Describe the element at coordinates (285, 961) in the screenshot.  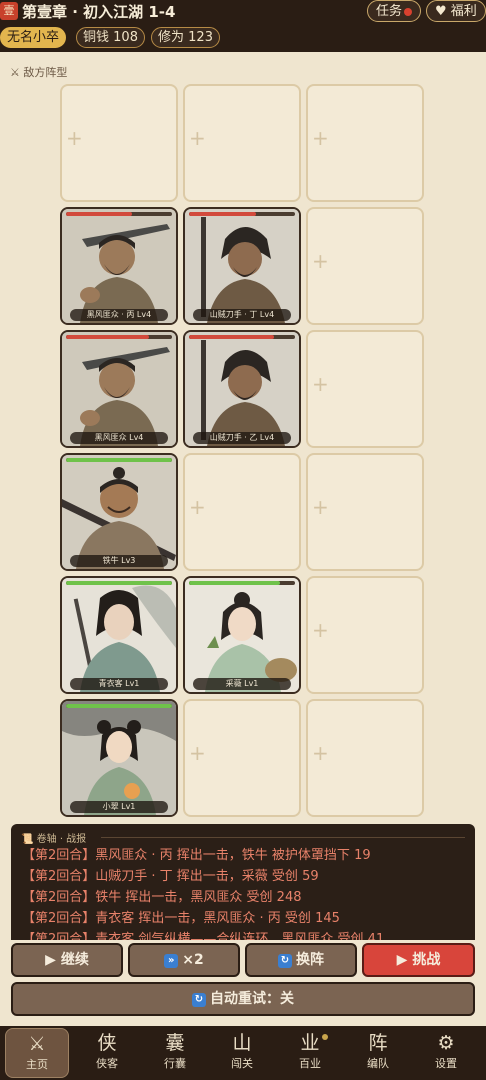
I see `refresh-icon: ↻` at that location.